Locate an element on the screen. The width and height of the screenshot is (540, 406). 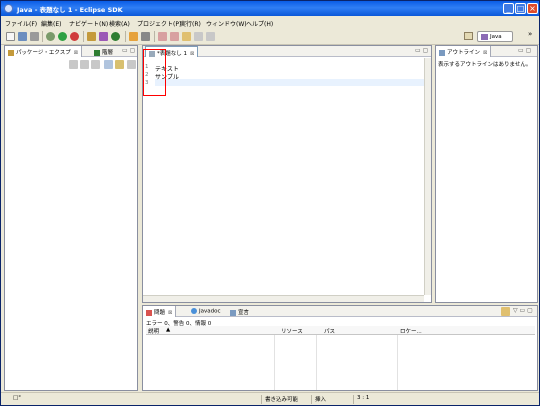
menu-search: 検索(A) is located at coordinates (119, 23).